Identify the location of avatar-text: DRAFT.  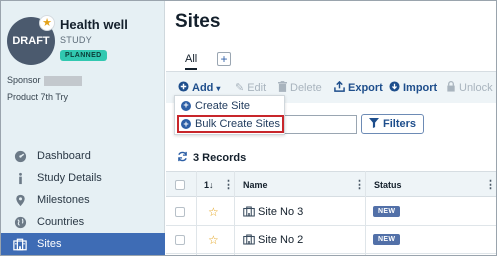
(31, 41).